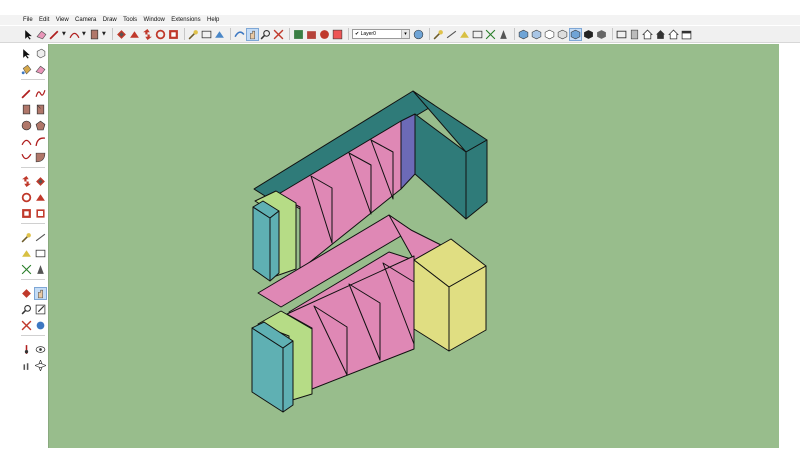  Describe the element at coordinates (40, 309) in the screenshot. I see `zoom-window-icon` at that location.